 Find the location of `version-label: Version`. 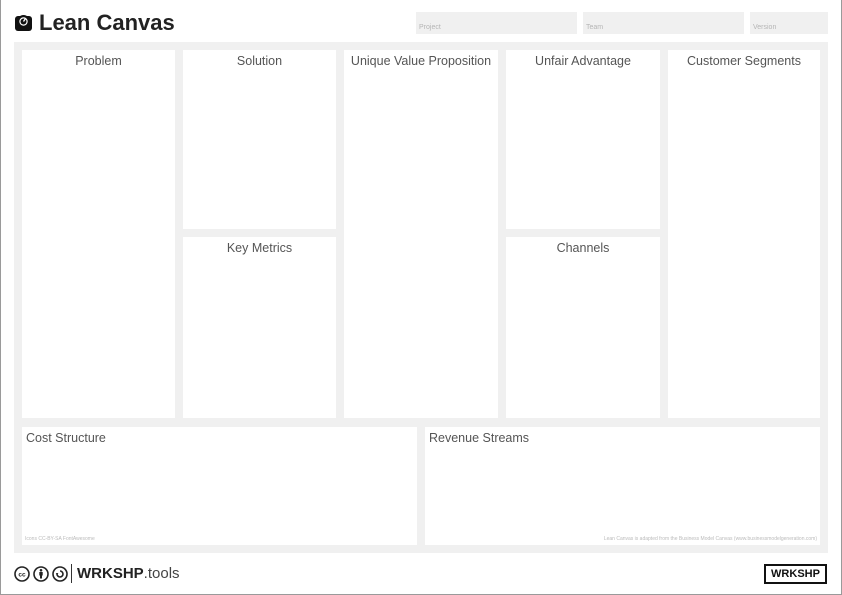

version-label: Version is located at coordinates (765, 27).